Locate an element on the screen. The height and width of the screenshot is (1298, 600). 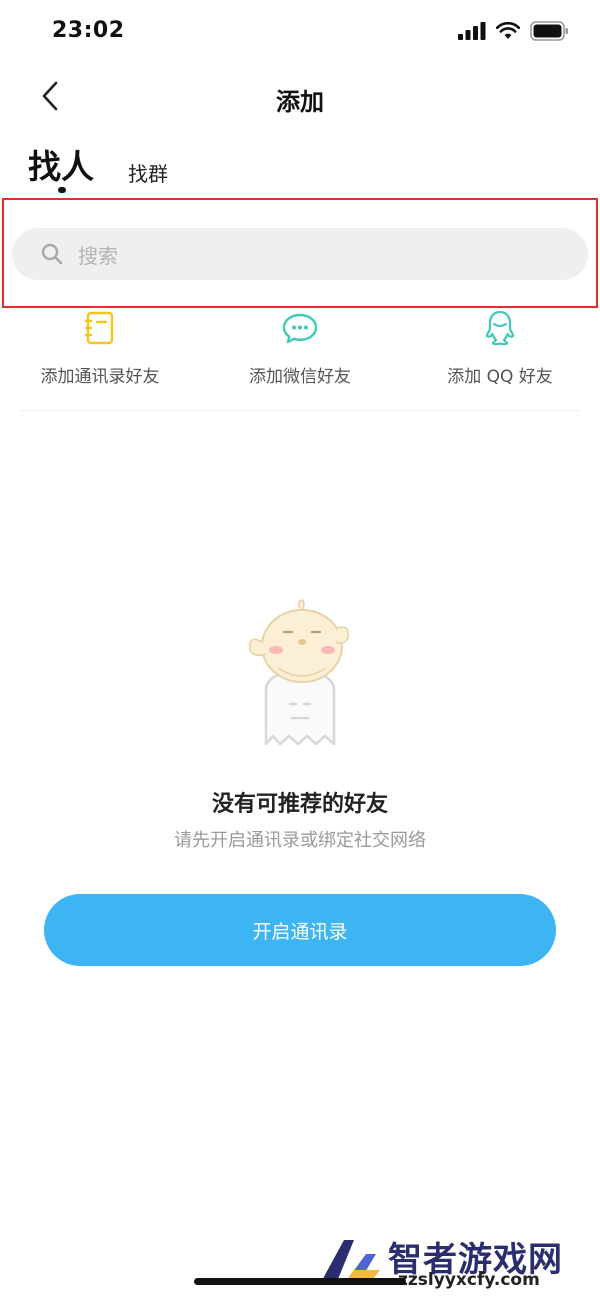
home-indicator is located at coordinates (300, 1281).